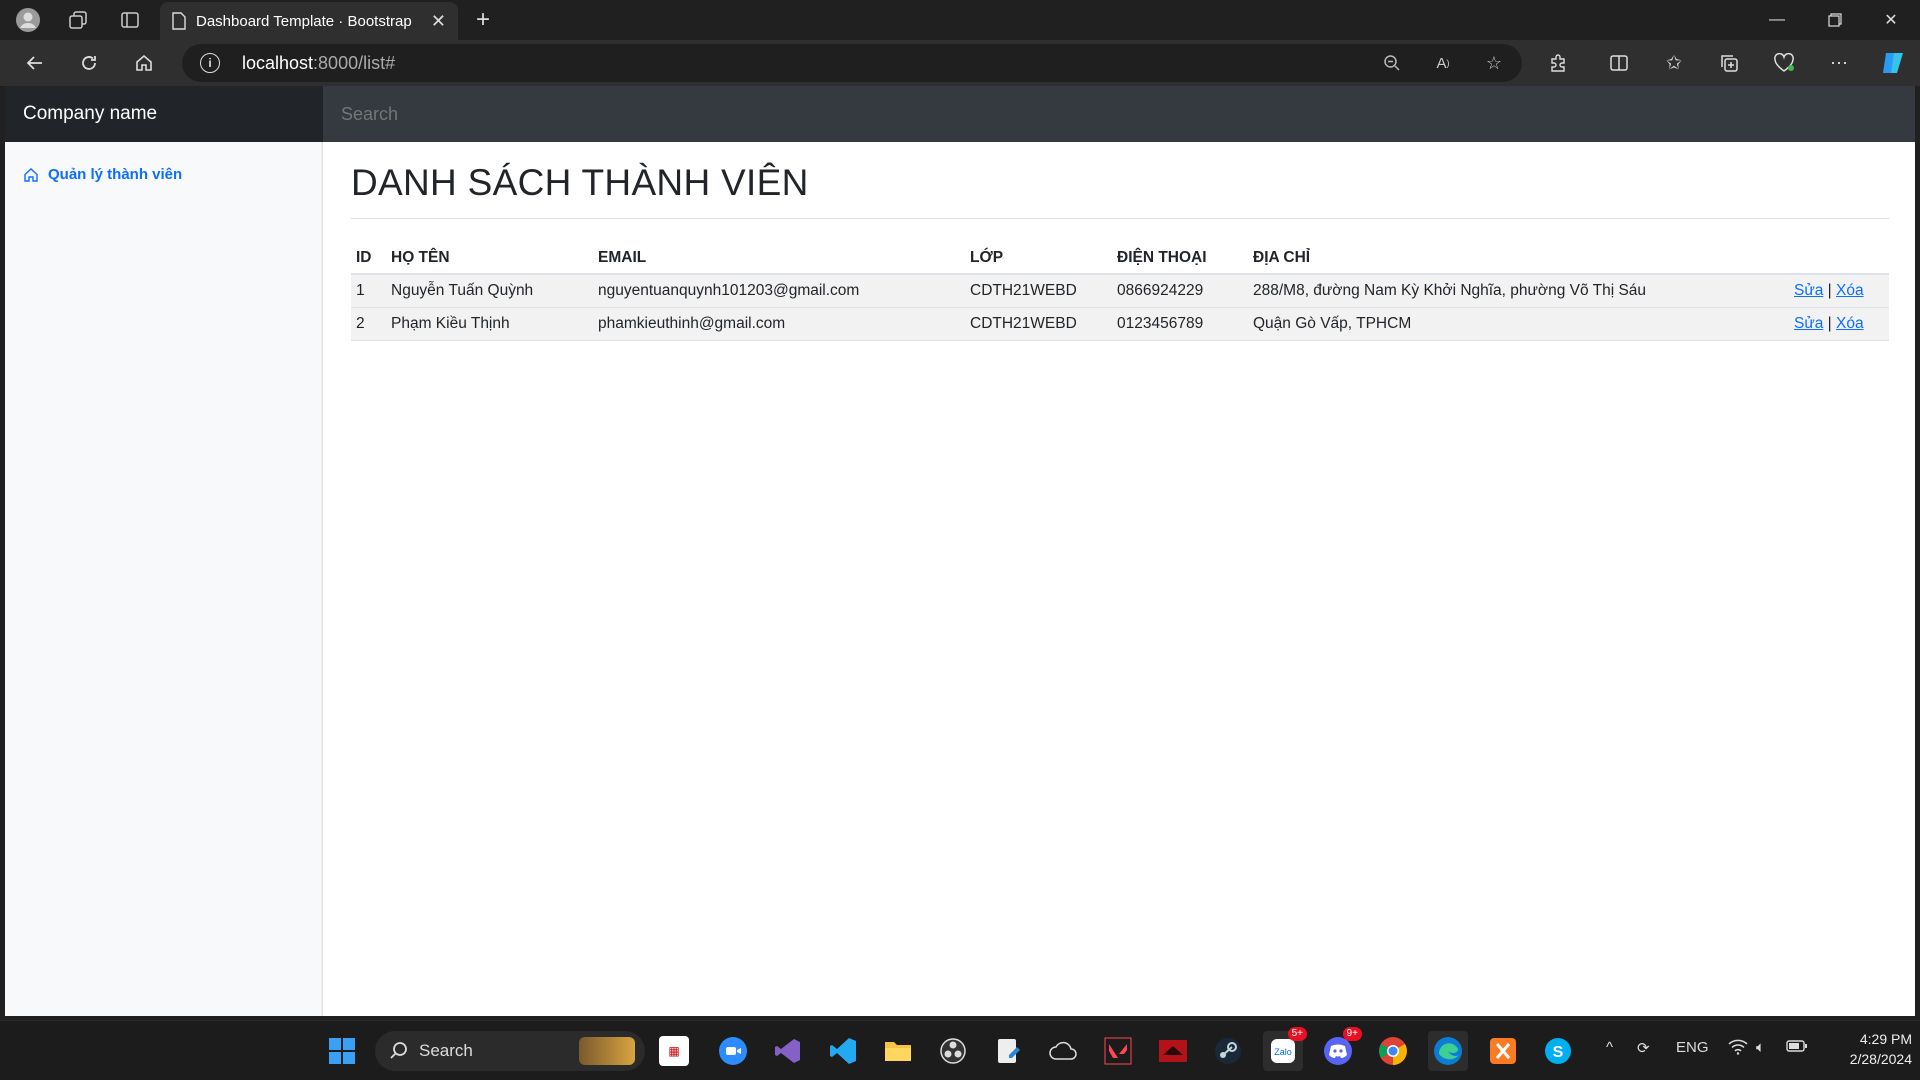 The width and height of the screenshot is (1920, 1080). Describe the element at coordinates (483, 20) in the screenshot. I see `new-tab-button: +` at that location.